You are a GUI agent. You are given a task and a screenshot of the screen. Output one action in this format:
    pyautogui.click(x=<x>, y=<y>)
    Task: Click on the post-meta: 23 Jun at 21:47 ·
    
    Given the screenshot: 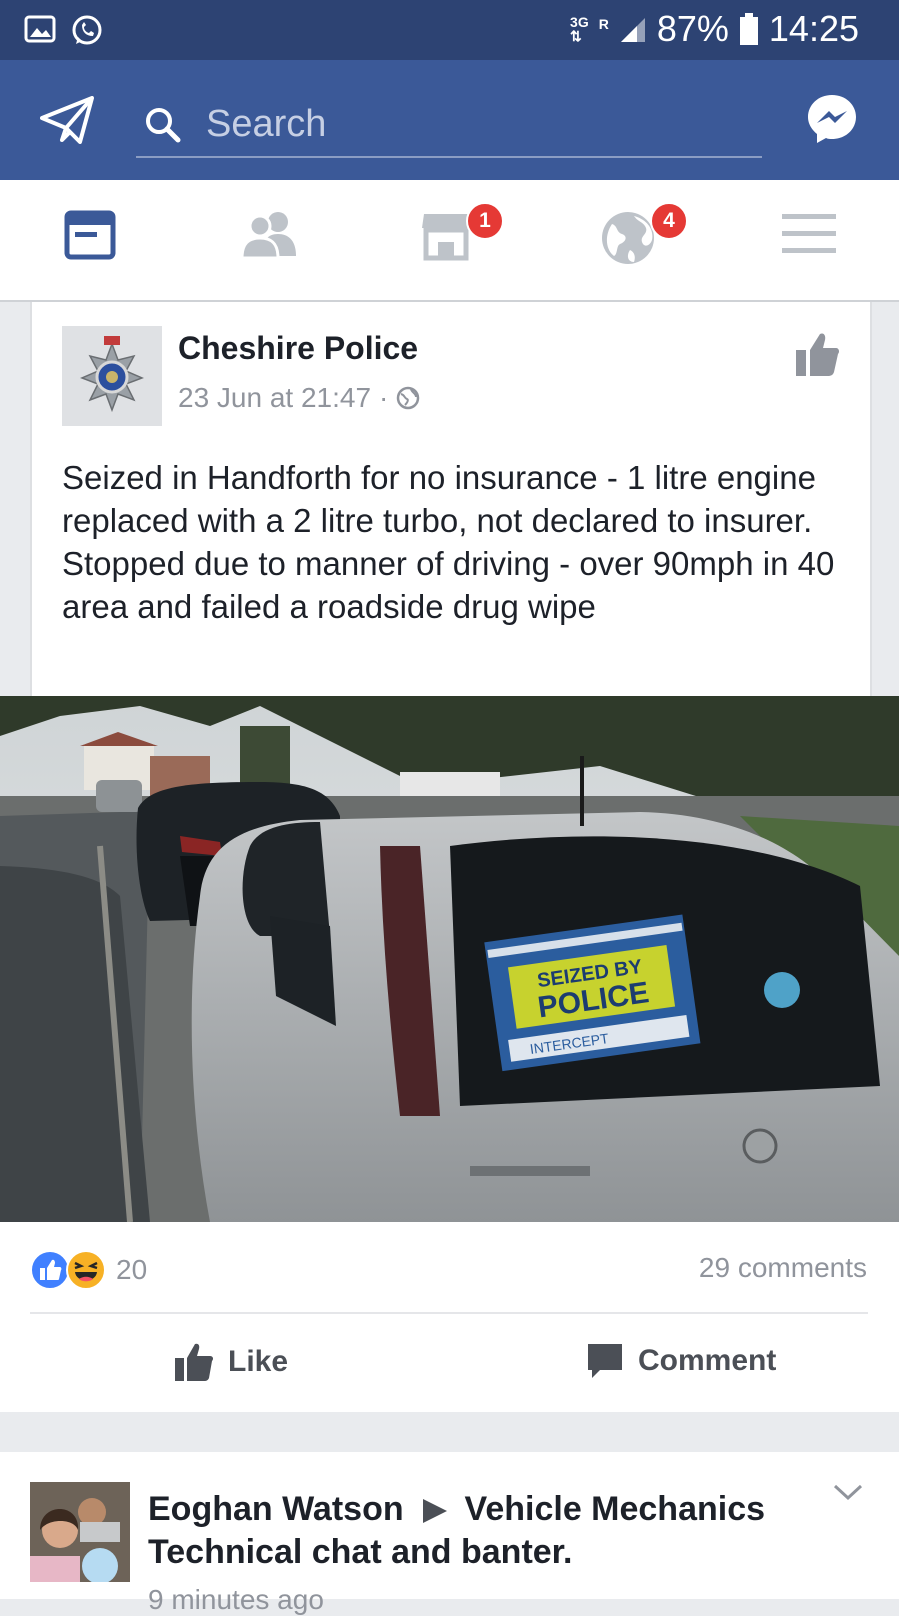 What is the action you would take?
    pyautogui.click(x=299, y=398)
    